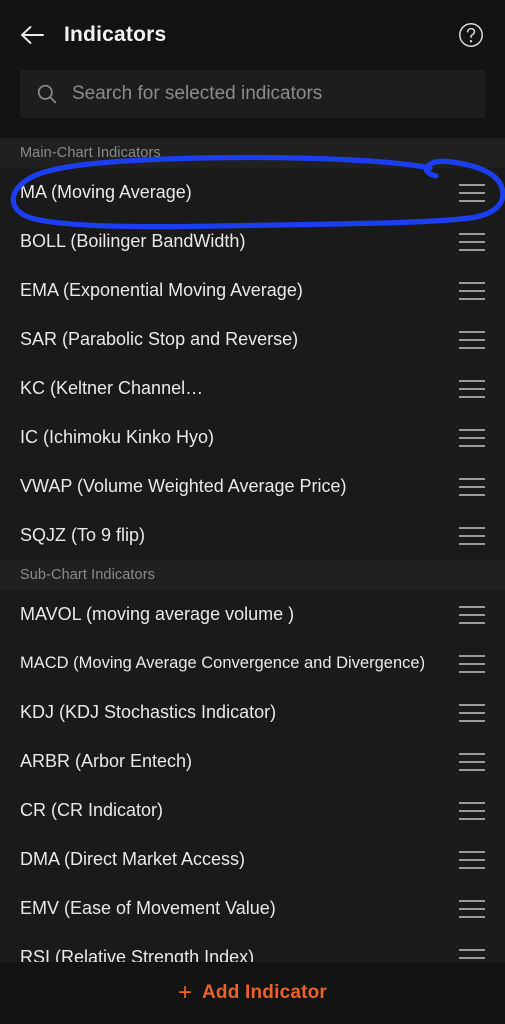  What do you see at coordinates (471, 35) in the screenshot?
I see `help-circle-icon` at bounding box center [471, 35].